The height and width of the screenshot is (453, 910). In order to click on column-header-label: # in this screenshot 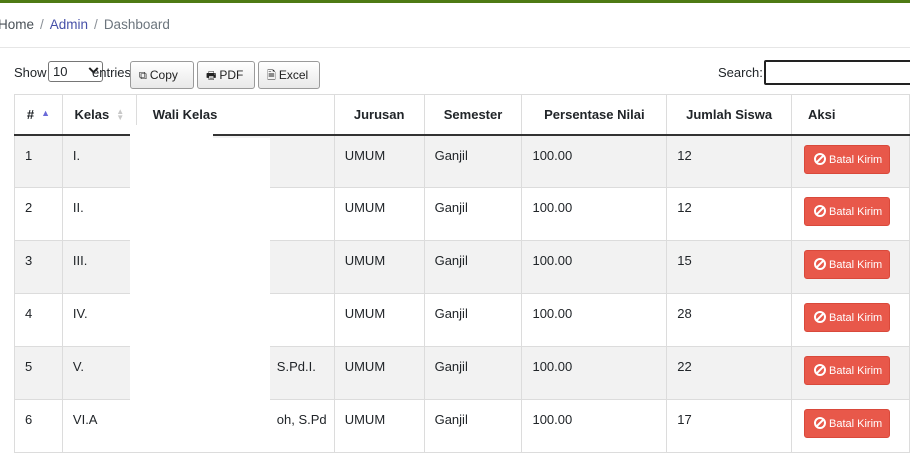, I will do `click(30, 114)`.